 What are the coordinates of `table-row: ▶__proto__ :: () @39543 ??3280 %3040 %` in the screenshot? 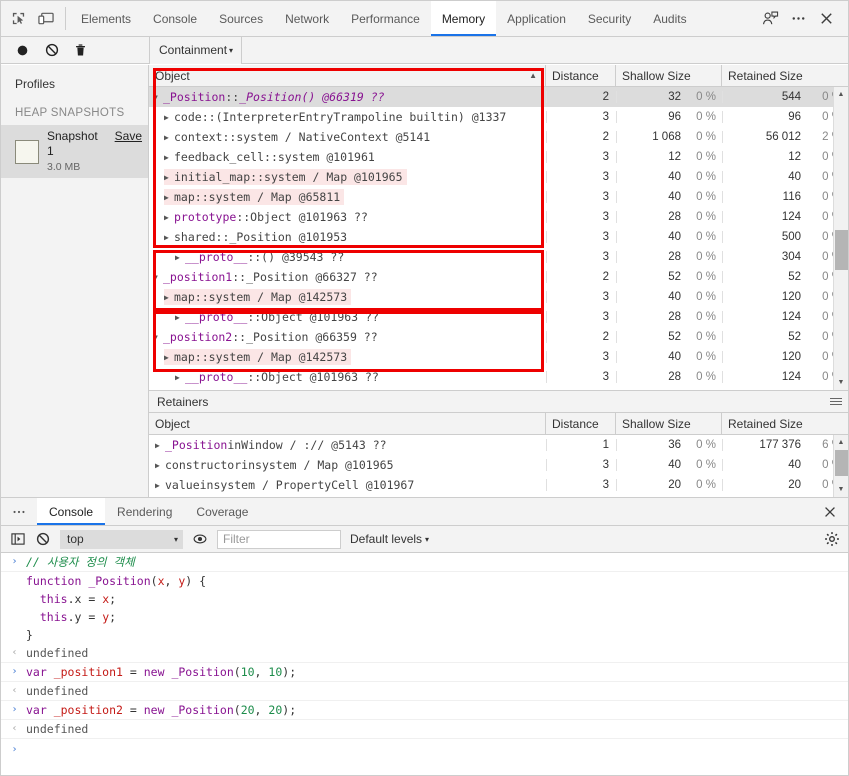 It's located at (498, 257).